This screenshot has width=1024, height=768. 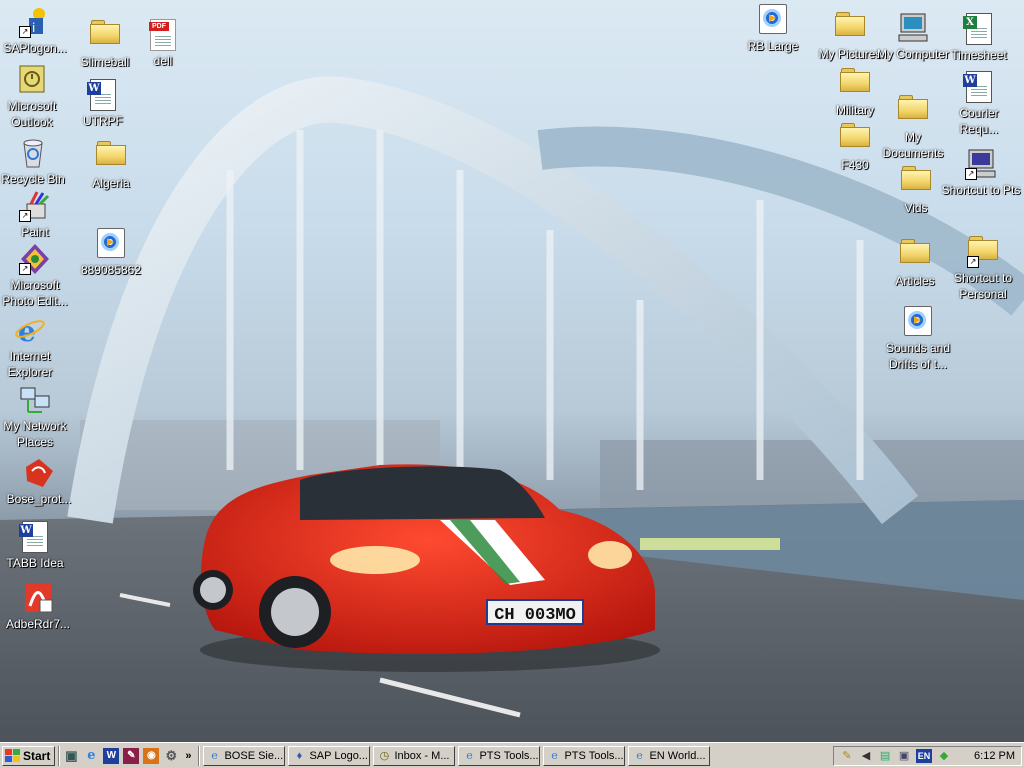 What do you see at coordinates (35, 232) in the screenshot?
I see `icon-label: Paint` at bounding box center [35, 232].